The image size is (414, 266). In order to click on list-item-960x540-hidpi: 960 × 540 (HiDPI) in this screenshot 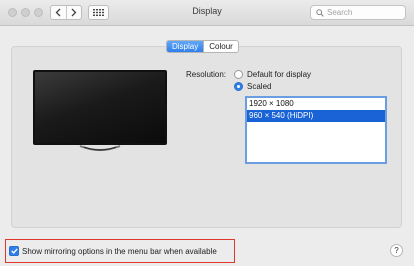, I will do `click(316, 116)`.